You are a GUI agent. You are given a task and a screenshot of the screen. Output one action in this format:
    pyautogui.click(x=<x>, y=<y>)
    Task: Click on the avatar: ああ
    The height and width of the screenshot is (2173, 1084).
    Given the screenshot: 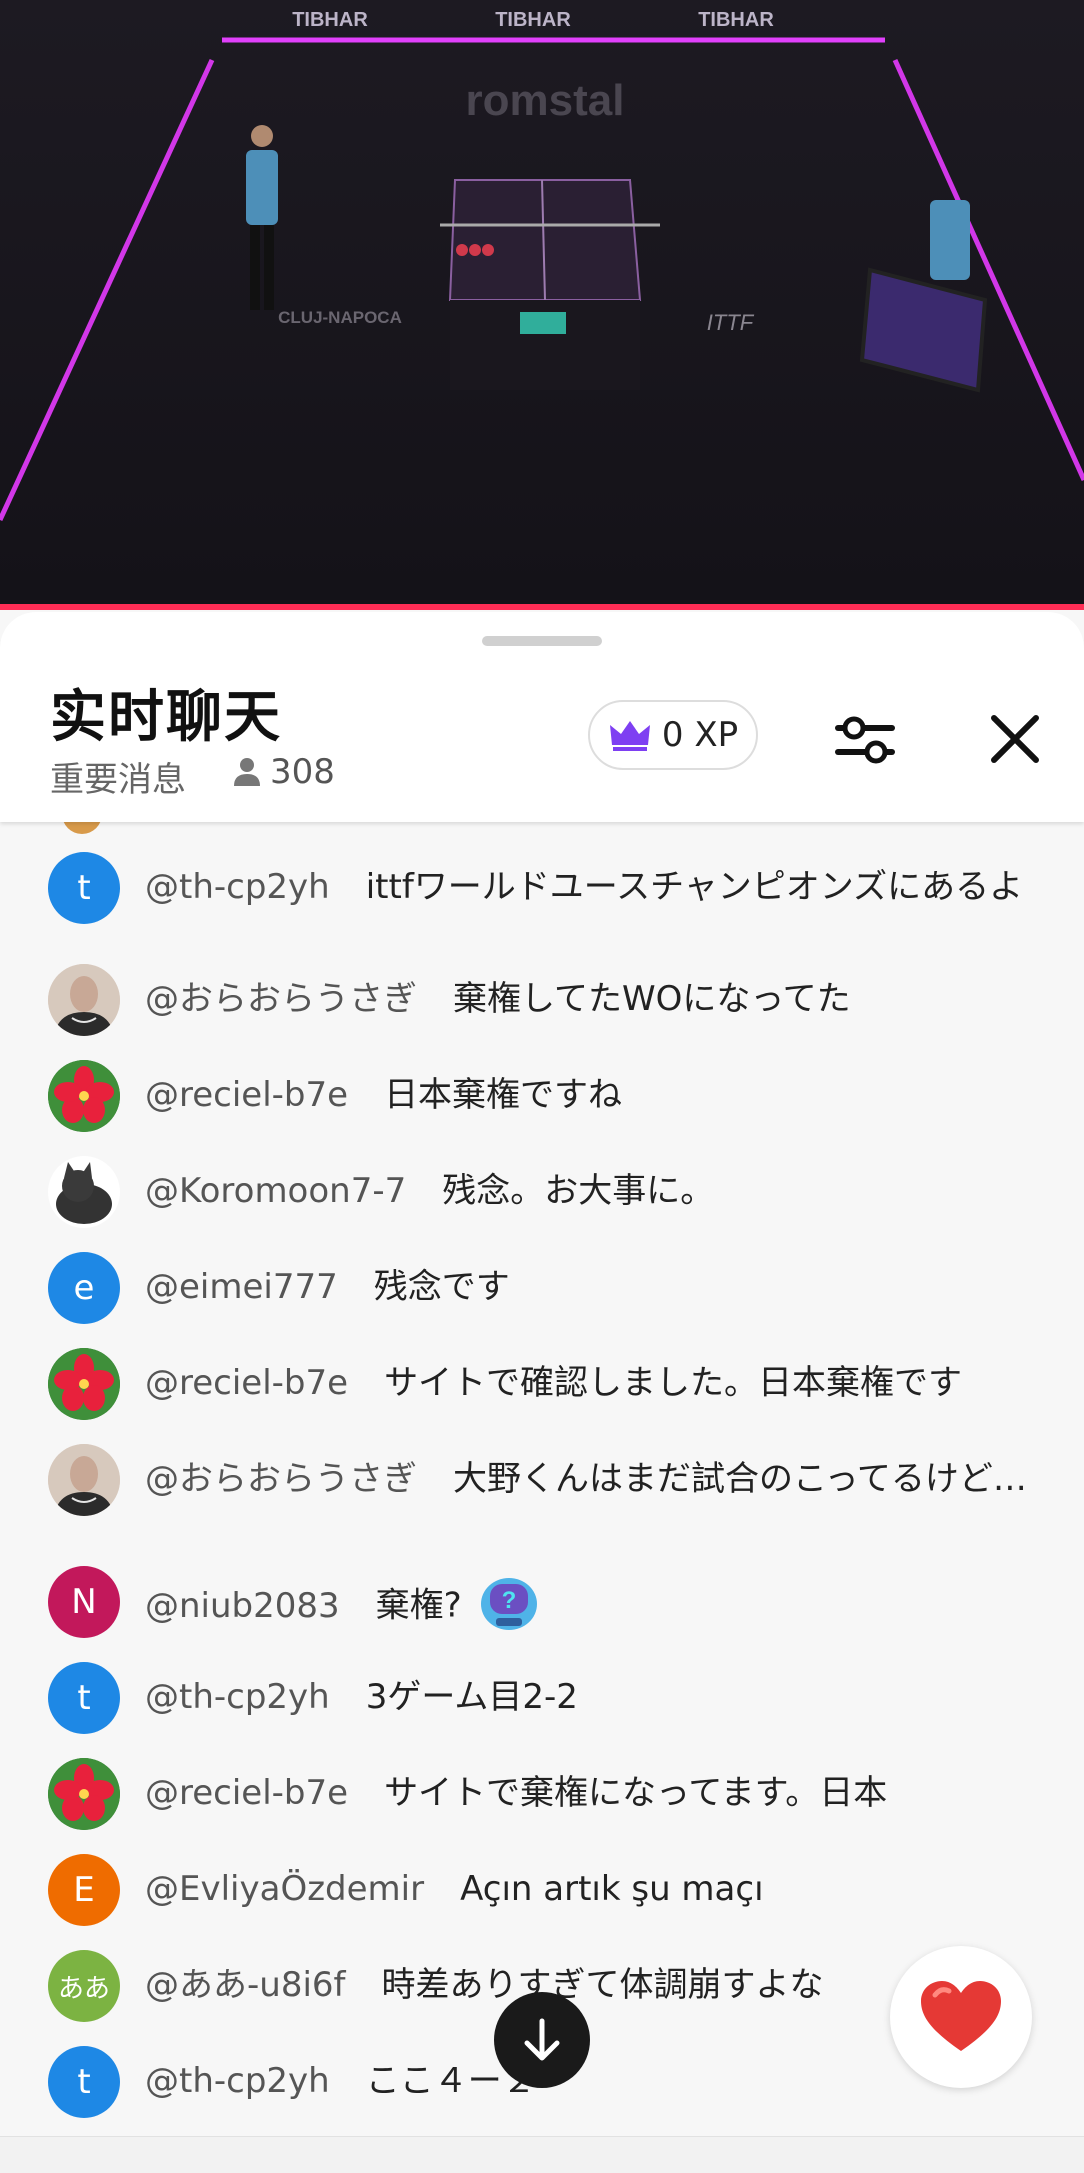 What is the action you would take?
    pyautogui.click(x=84, y=1986)
    